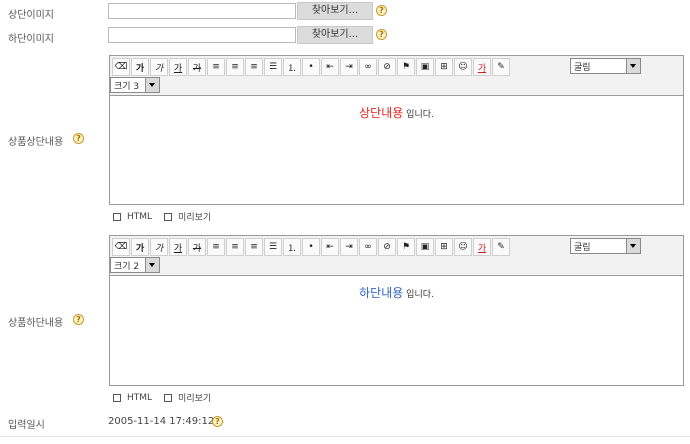 Image resolution: width=690 pixels, height=444 pixels. Describe the element at coordinates (202, 11) in the screenshot. I see `top-image-file-input` at that location.